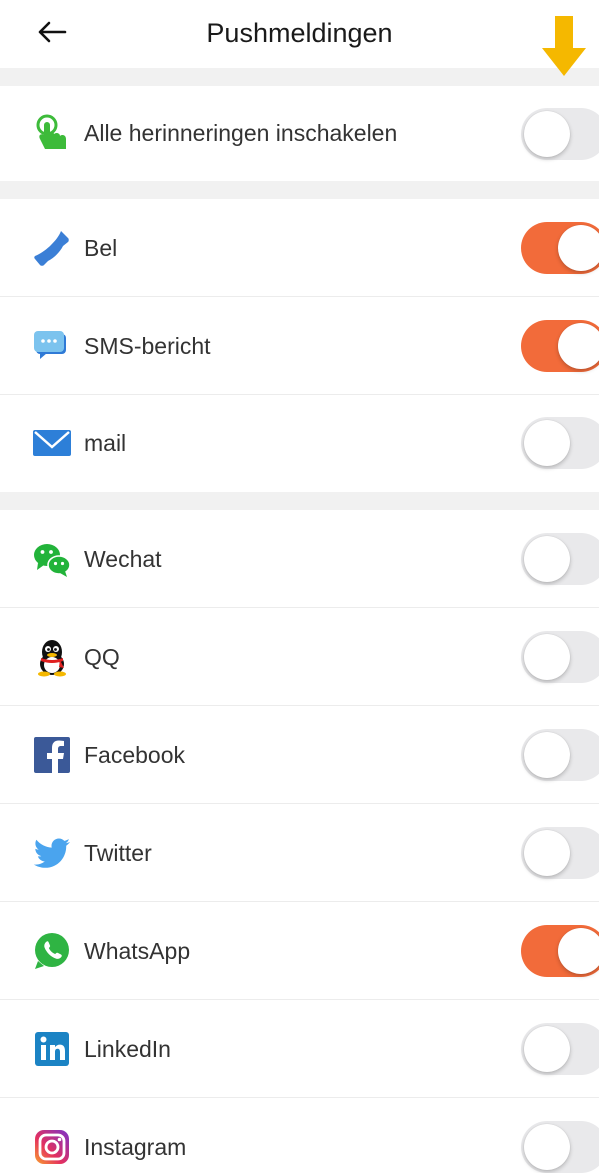  I want to click on qq-icon, so click(52, 657).